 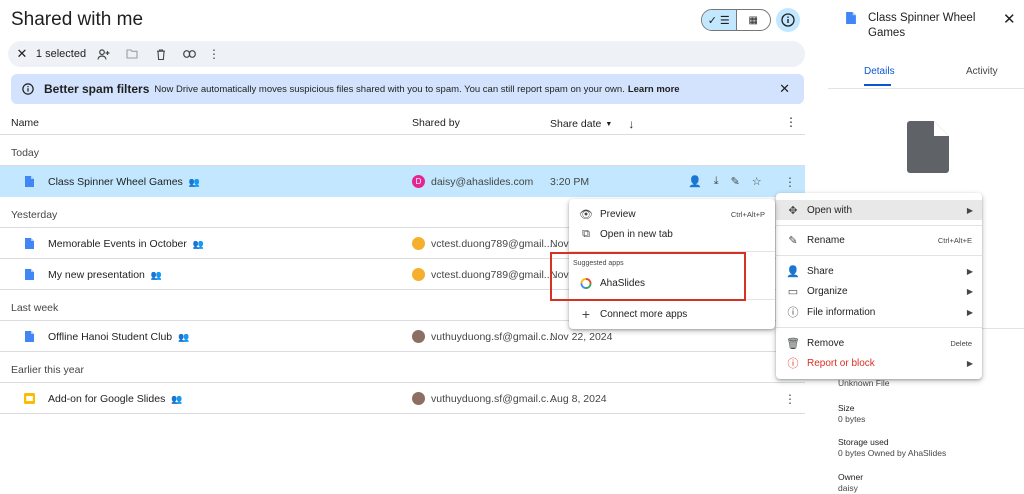 What do you see at coordinates (841, 312) in the screenshot?
I see `menu-item-label: File information` at bounding box center [841, 312].